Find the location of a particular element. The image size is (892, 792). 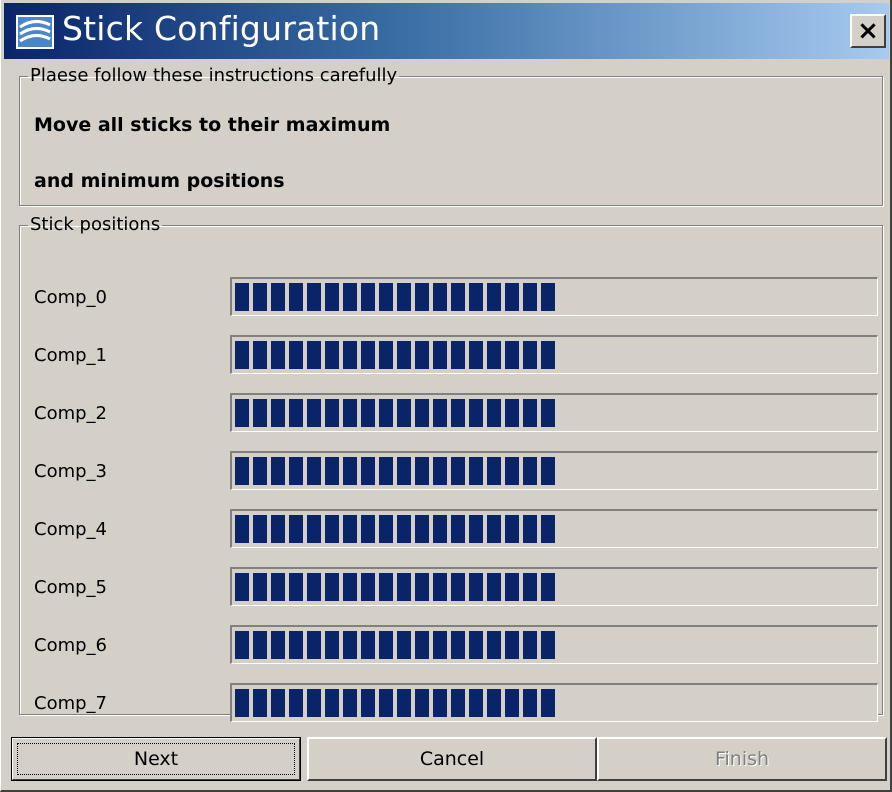

stick-row-comp-5: Comp_5 is located at coordinates (450, 589).